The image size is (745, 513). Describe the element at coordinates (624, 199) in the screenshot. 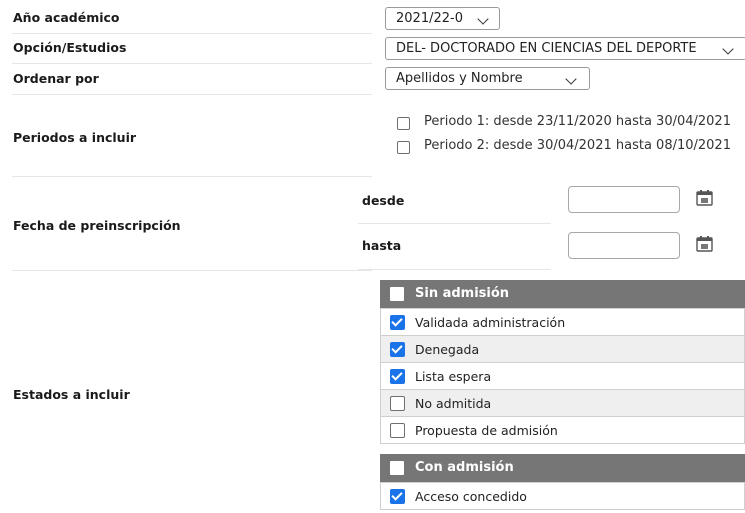

I see `from-date-input` at that location.